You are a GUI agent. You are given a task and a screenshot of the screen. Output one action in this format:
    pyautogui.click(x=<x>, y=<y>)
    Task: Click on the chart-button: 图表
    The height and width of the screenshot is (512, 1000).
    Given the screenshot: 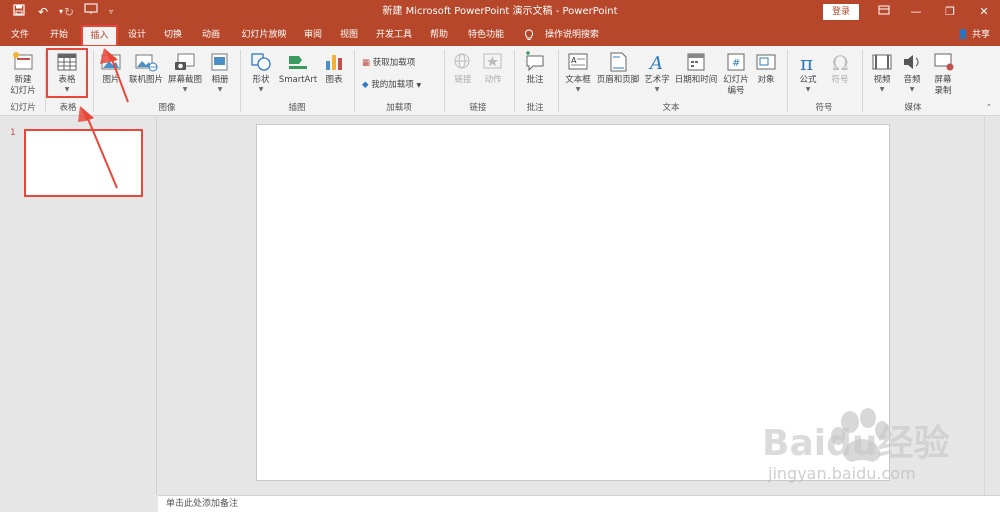 What is the action you would take?
    pyautogui.click(x=334, y=67)
    